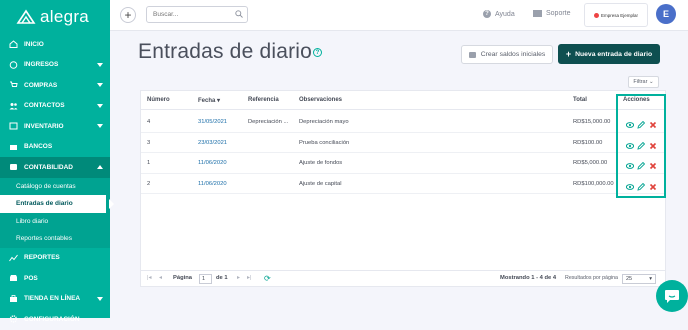  What do you see at coordinates (238, 278) in the screenshot?
I see `next-page-icon: ▸` at bounding box center [238, 278].